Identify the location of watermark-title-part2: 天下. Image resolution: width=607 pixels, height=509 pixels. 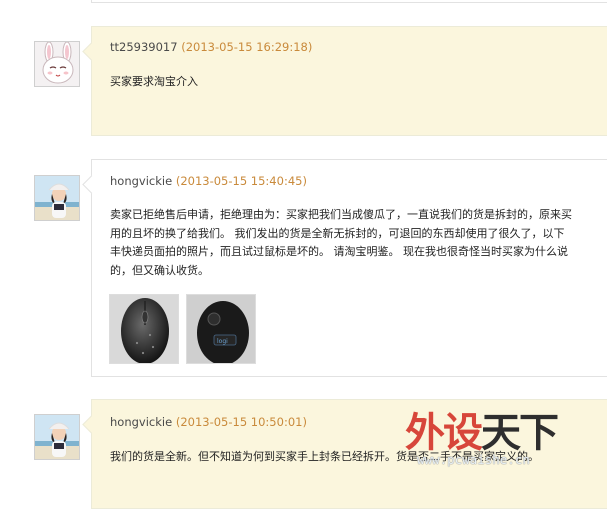
(520, 433).